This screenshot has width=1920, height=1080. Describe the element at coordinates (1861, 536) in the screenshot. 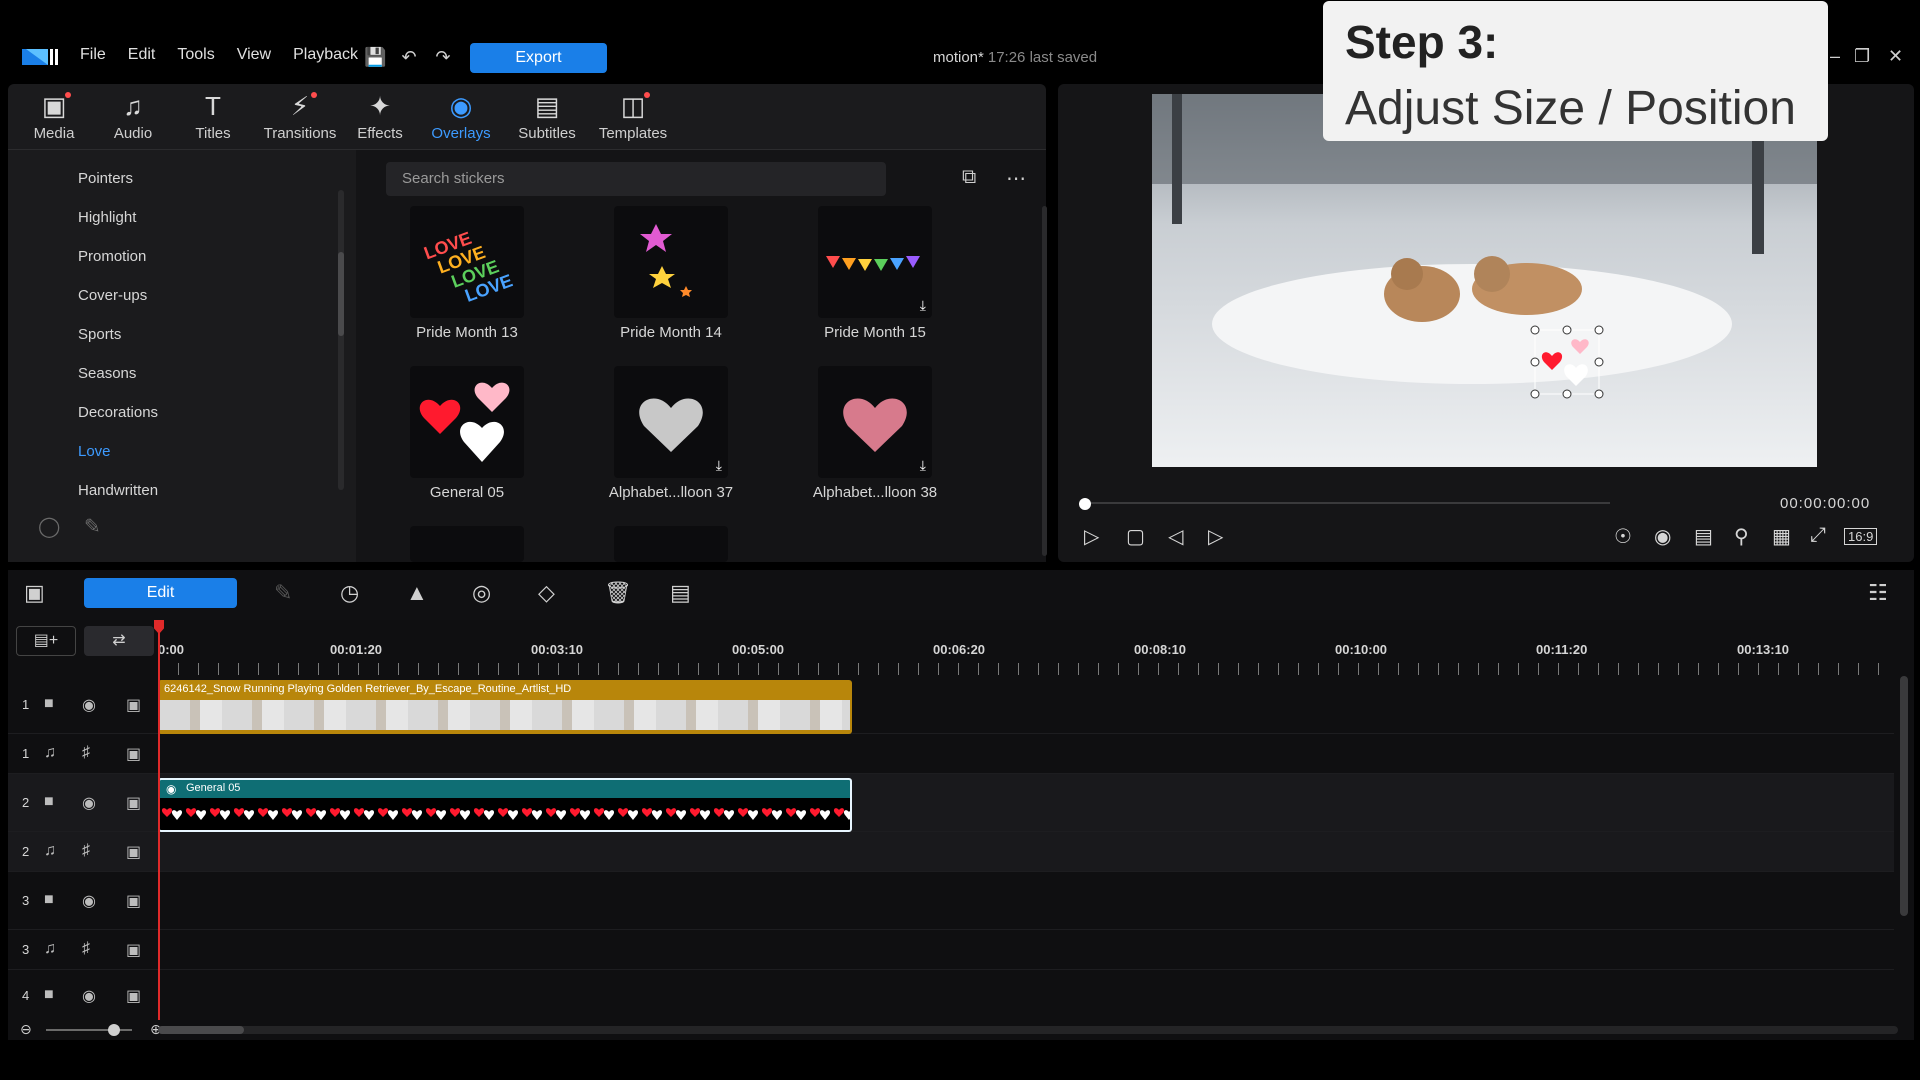

I see `aspect-ratio-button: 16:9` at that location.